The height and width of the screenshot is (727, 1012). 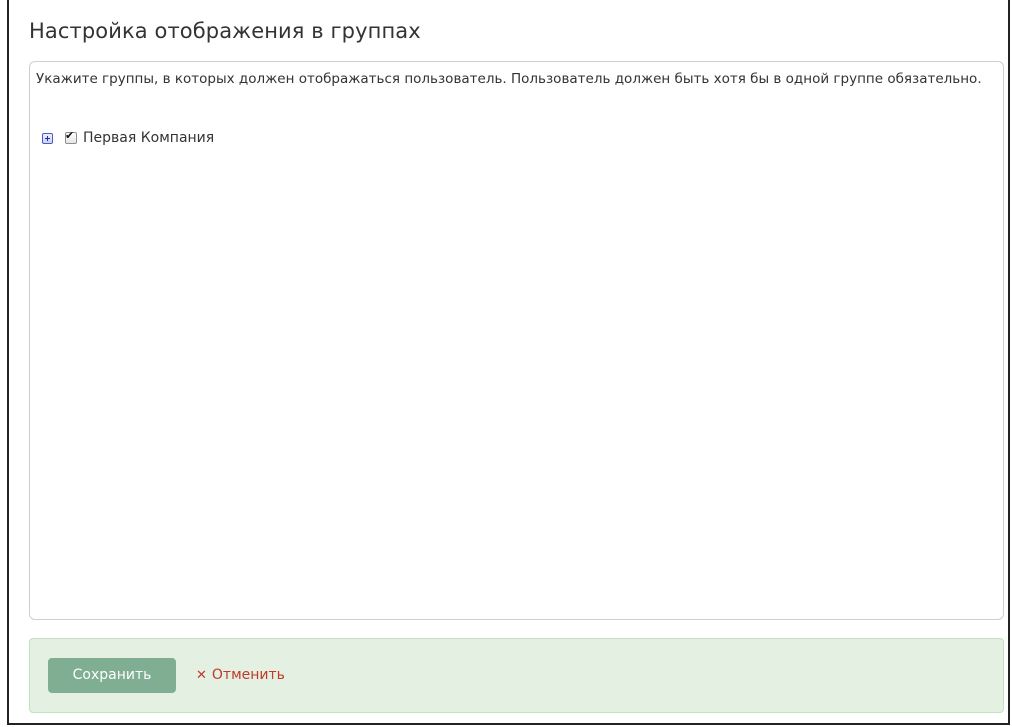 I want to click on cancel-label: Отменить, so click(x=248, y=675).